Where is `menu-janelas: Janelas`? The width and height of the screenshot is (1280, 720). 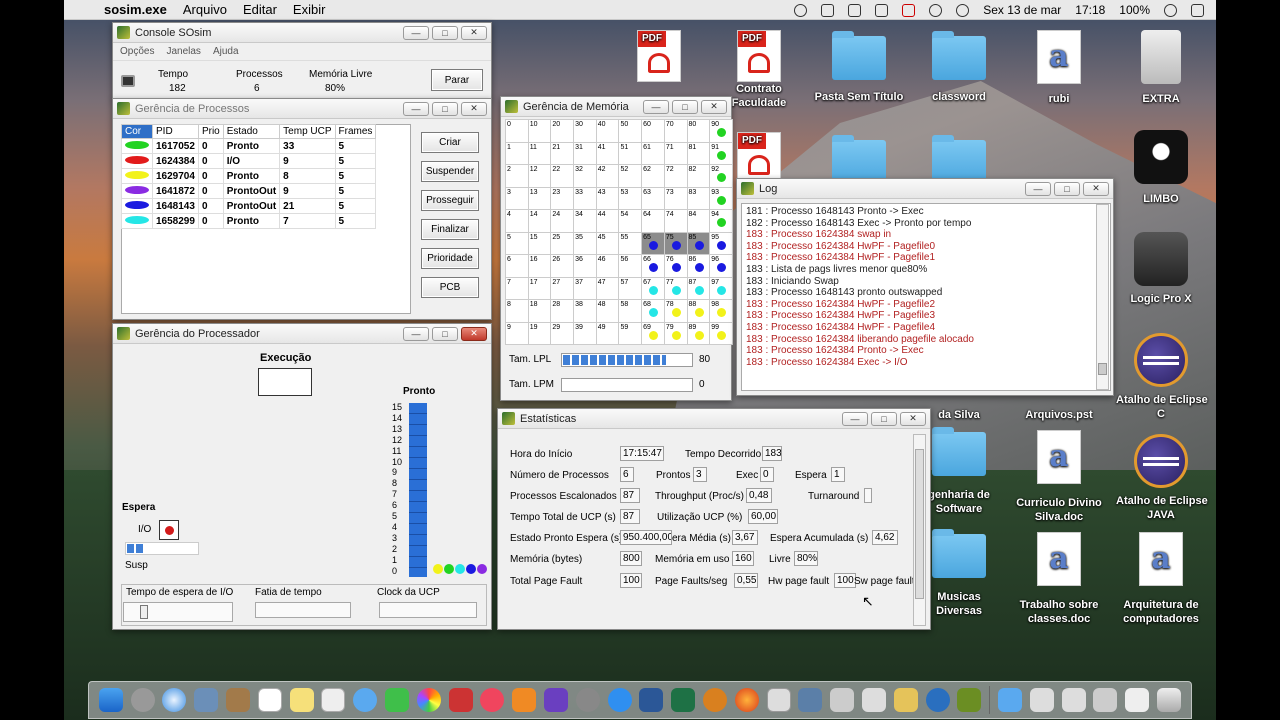
menu-janelas: Janelas is located at coordinates (183, 51).